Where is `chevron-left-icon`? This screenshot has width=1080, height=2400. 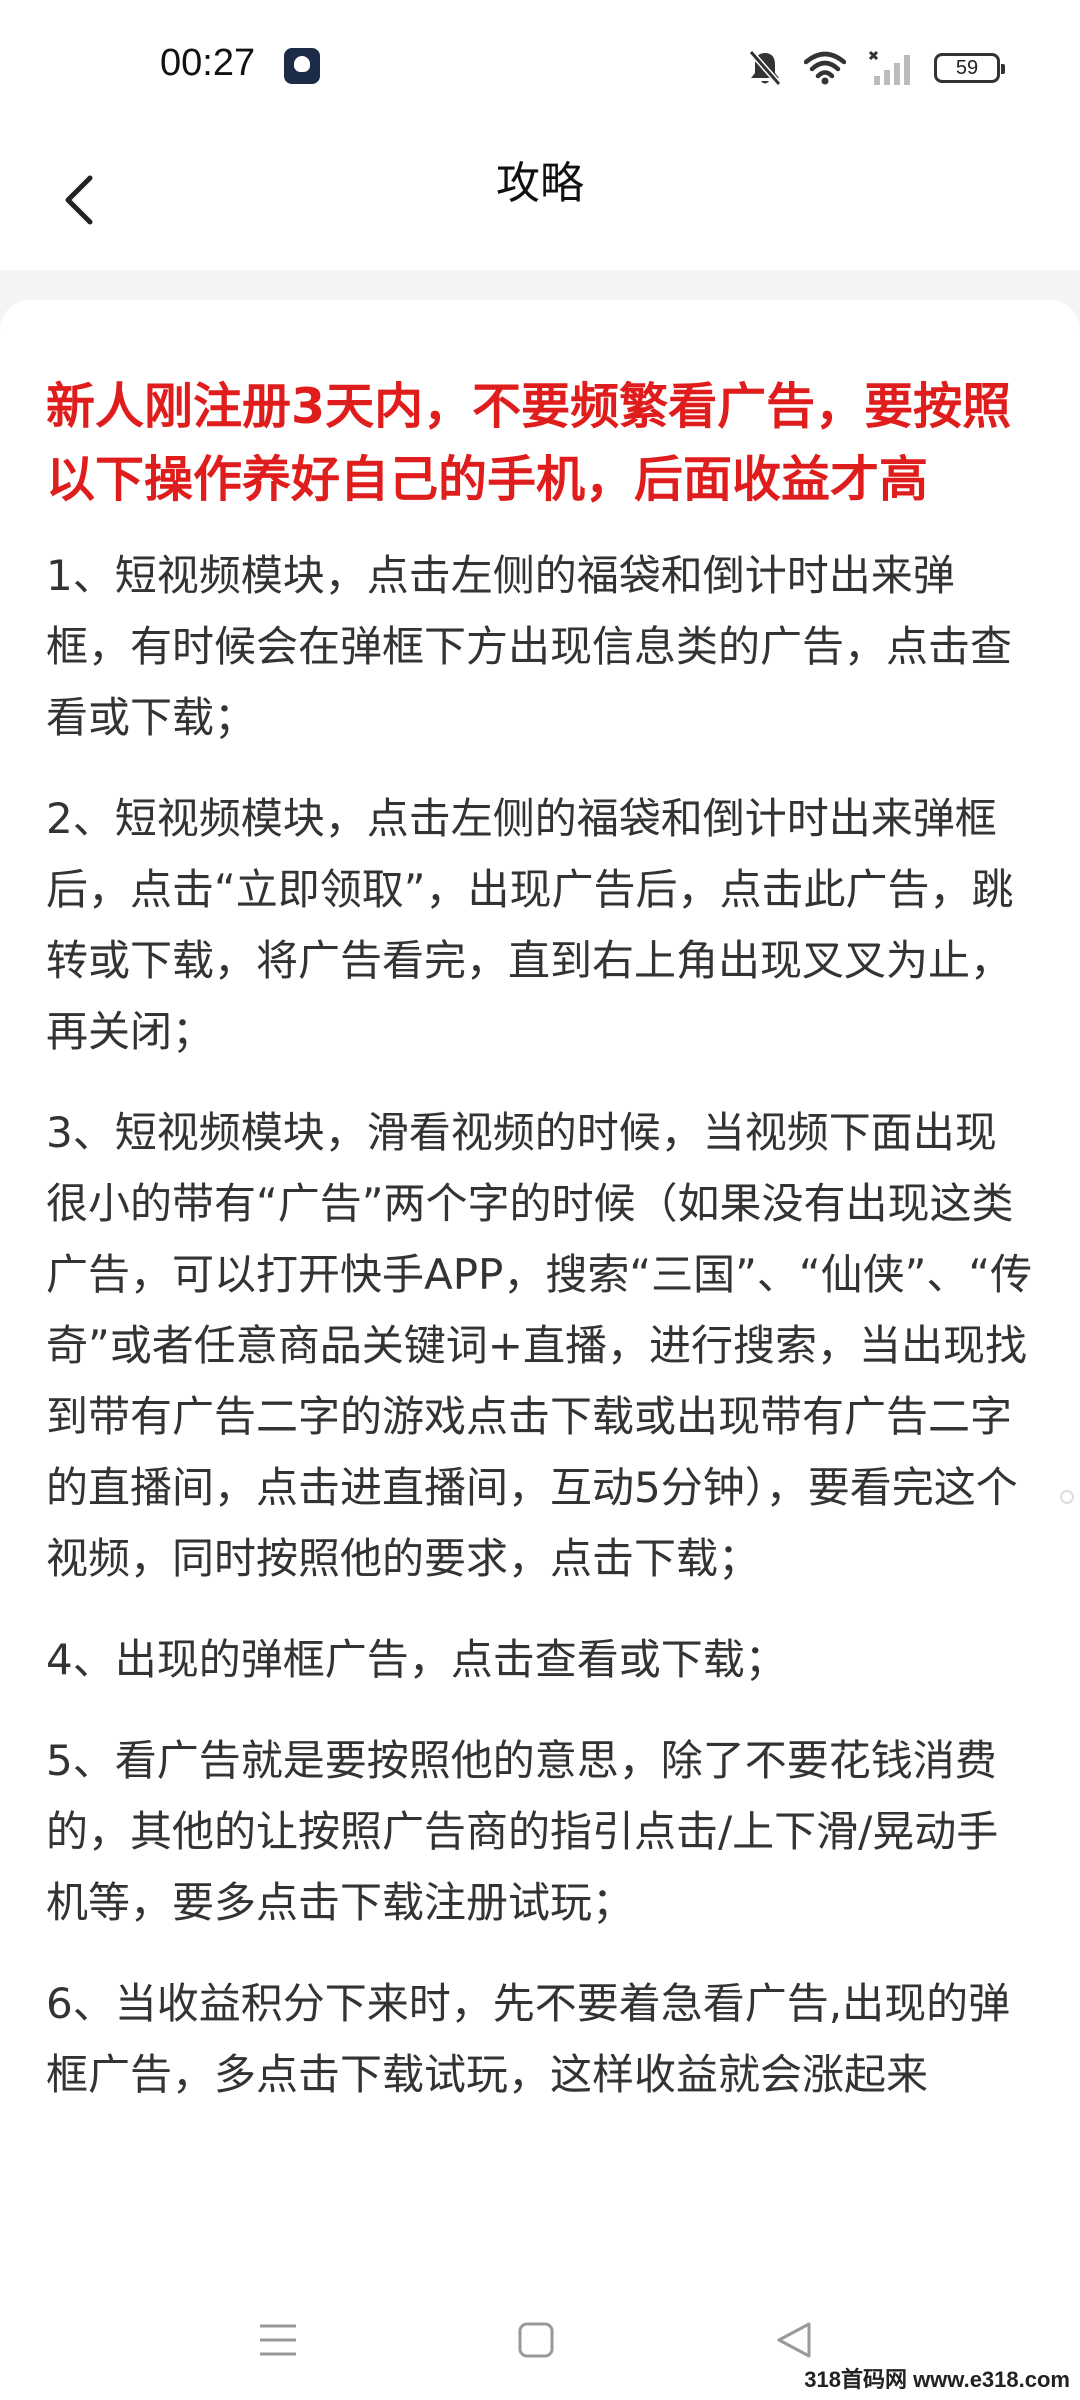 chevron-left-icon is located at coordinates (79, 200).